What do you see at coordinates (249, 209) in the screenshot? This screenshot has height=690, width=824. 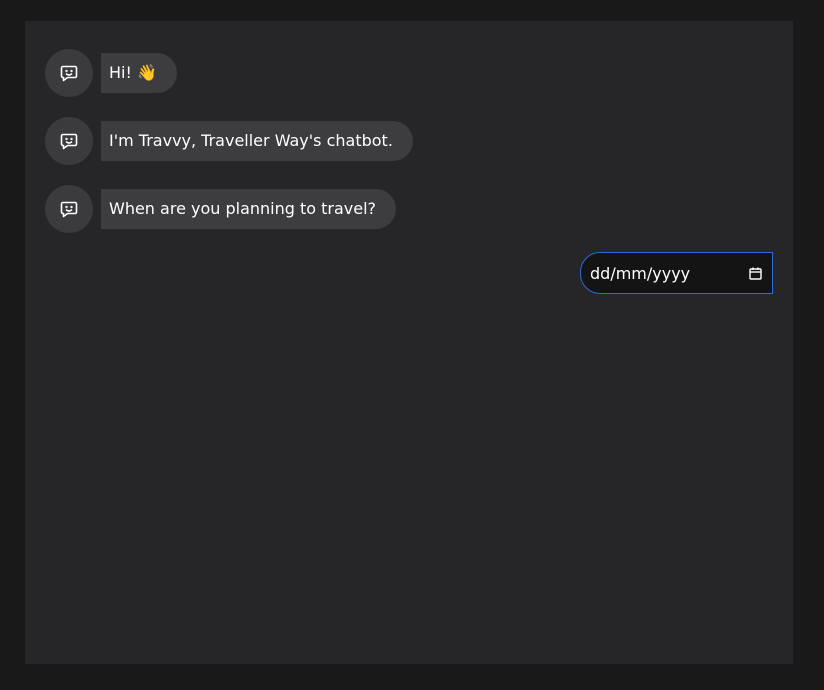 I see `message-bubble: When are you planning to travel?` at bounding box center [249, 209].